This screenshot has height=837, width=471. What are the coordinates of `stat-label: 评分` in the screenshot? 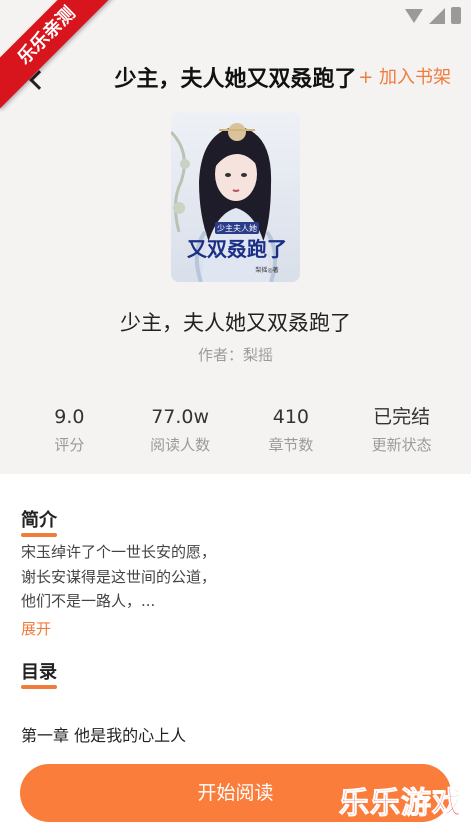 It's located at (69, 445).